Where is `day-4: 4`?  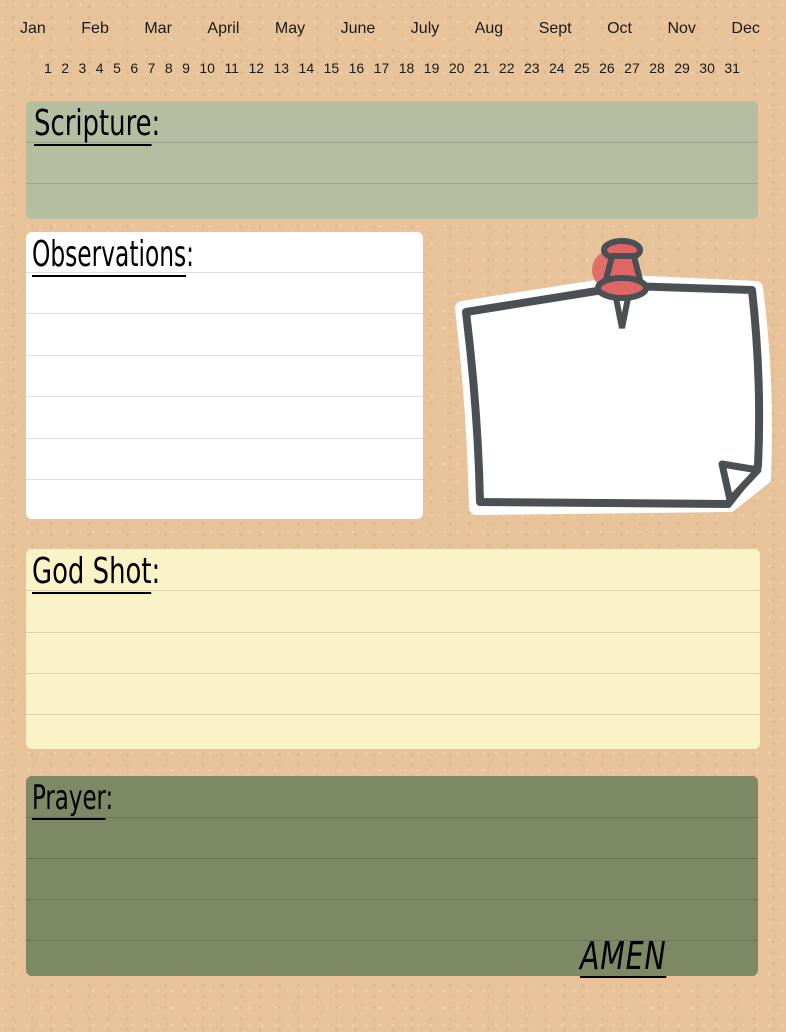 day-4: 4 is located at coordinates (100, 68).